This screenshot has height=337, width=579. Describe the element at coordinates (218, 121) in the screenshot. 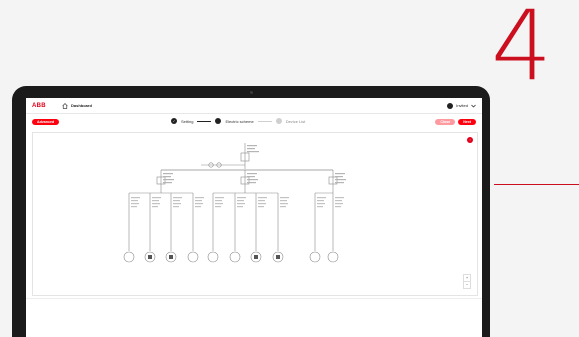

I see `step-active-icon` at that location.